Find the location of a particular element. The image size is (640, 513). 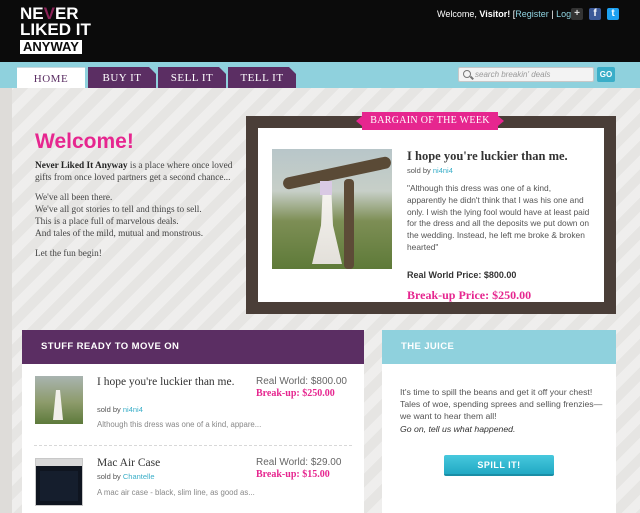

welcome-bar: Welcome, Visitor! [Register | Login ] is located at coordinates (510, 14).